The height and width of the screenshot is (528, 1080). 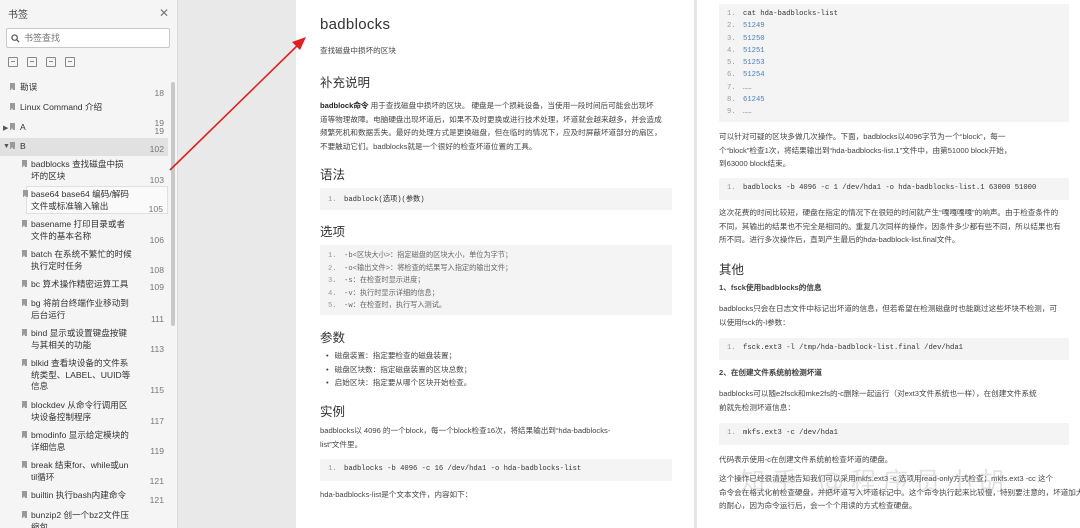 What do you see at coordinates (84, 130) in the screenshot?
I see `bookmark-item-a: ▶ A 19` at bounding box center [84, 130].